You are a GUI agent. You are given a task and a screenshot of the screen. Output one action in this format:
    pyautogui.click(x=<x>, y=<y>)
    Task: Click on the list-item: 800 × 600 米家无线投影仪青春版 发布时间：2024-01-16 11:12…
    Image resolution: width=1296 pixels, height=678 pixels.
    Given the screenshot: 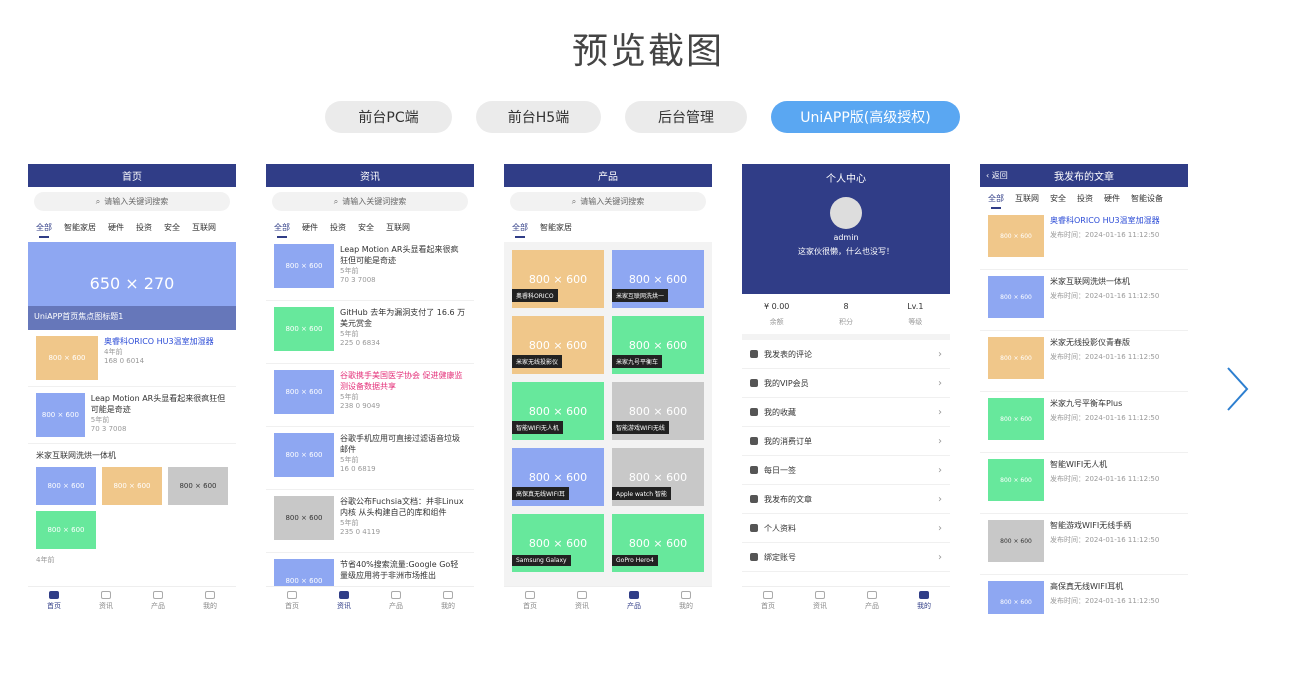 What is the action you would take?
    pyautogui.click(x=1084, y=361)
    